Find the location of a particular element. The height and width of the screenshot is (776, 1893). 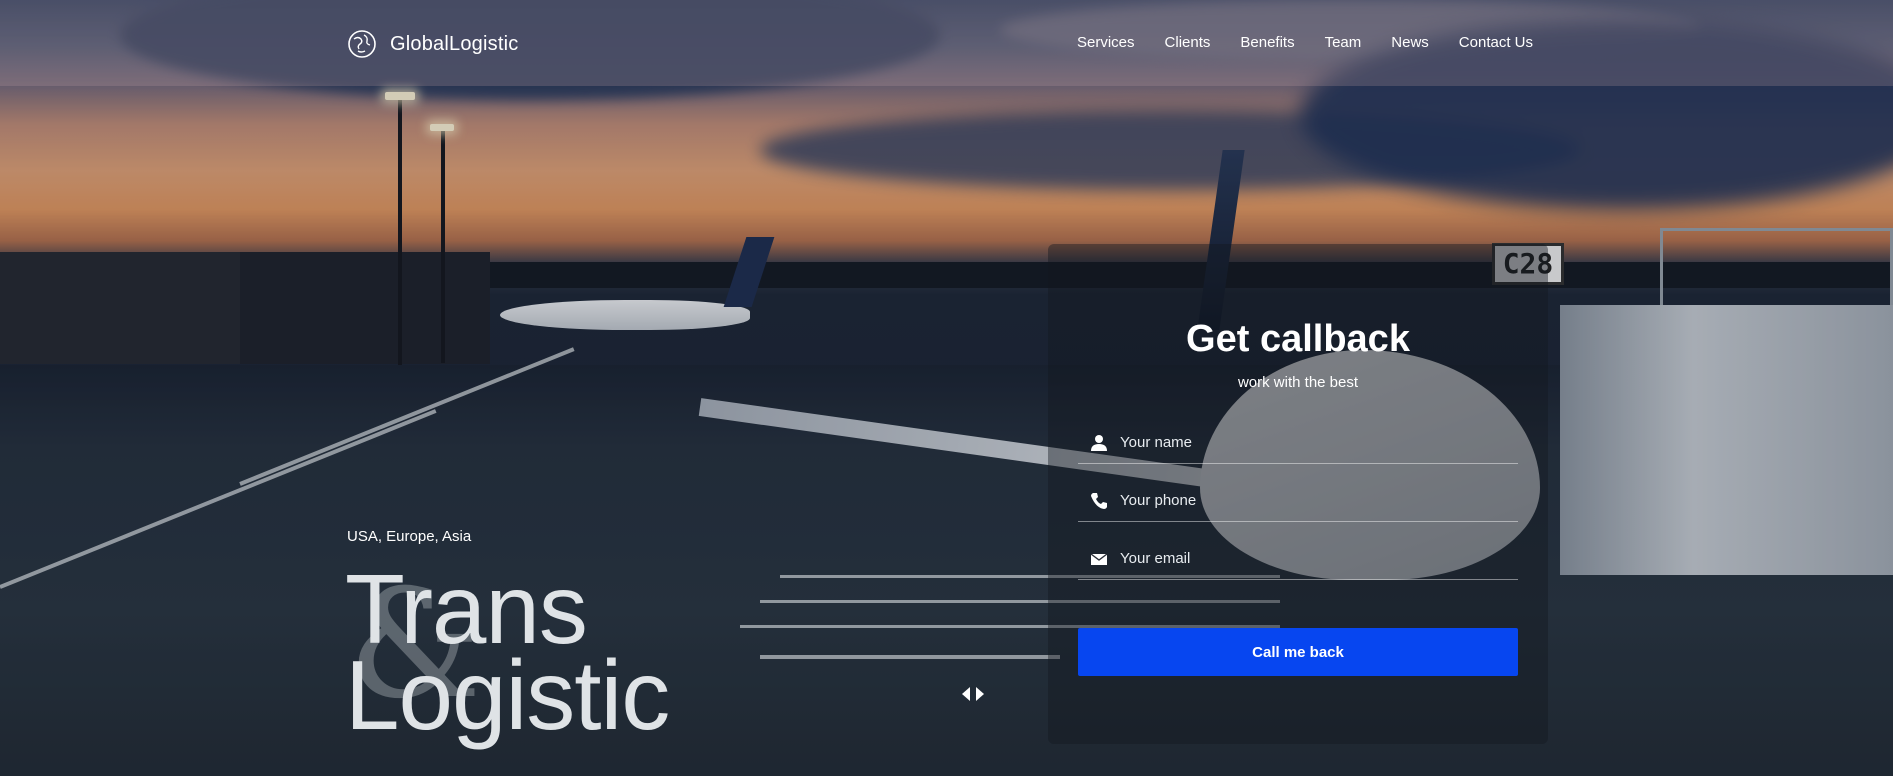

nav-item-benefits: Benefits is located at coordinates (1267, 42).